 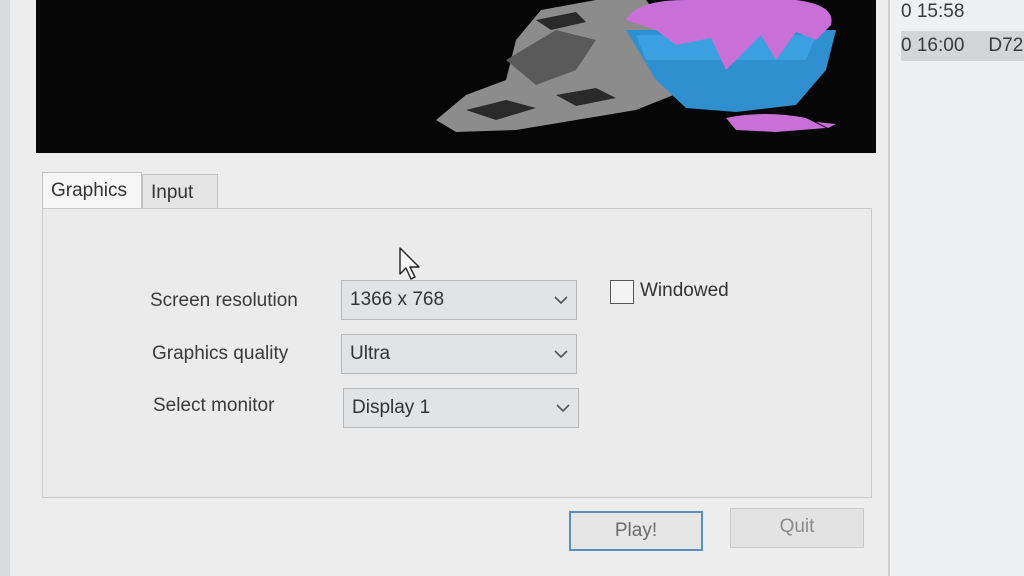 I want to click on select-monitor-label: Select monitor, so click(x=214, y=405).